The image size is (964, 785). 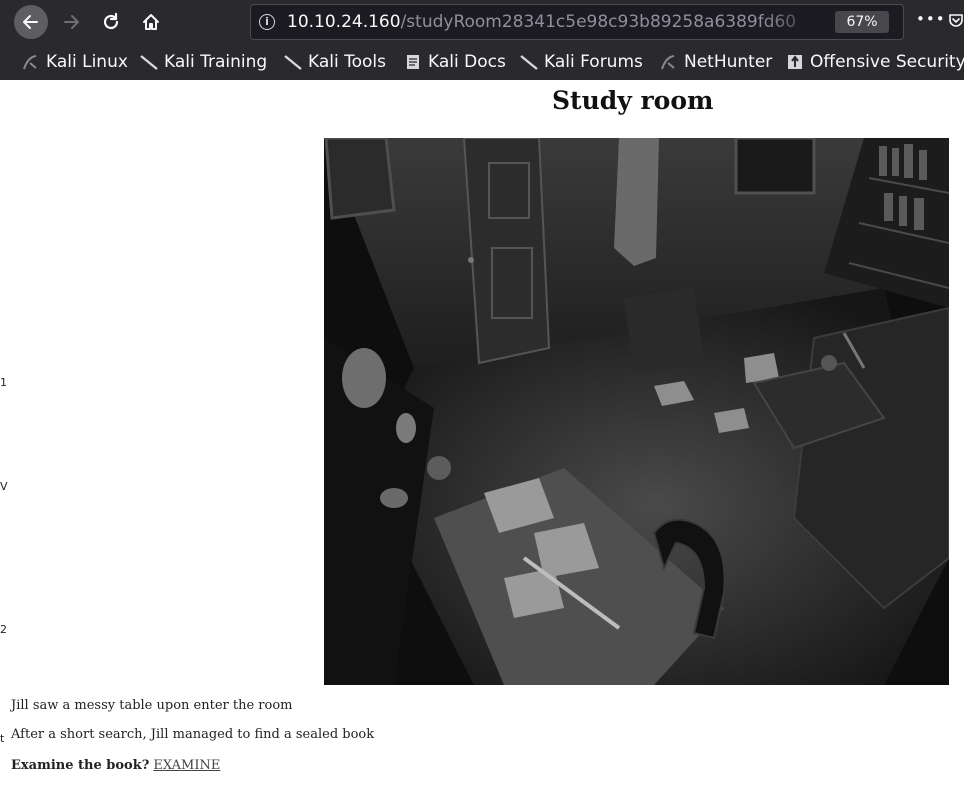 I want to click on bookmark-kali-training: Kali Training, so click(x=203, y=62).